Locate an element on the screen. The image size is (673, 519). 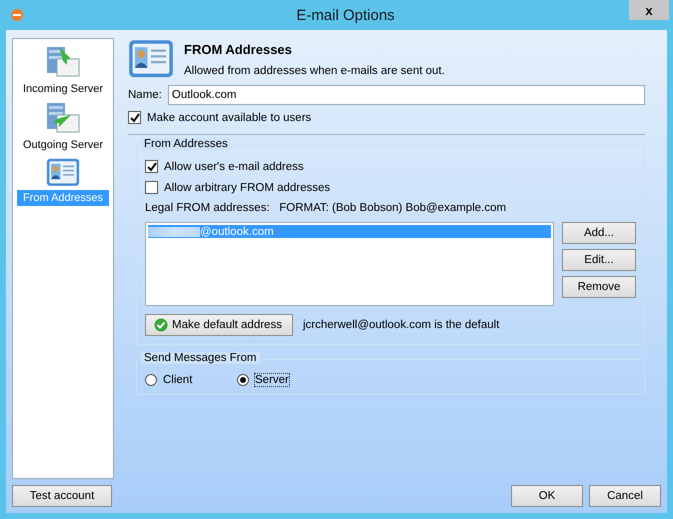
close-button: x is located at coordinates (649, 10).